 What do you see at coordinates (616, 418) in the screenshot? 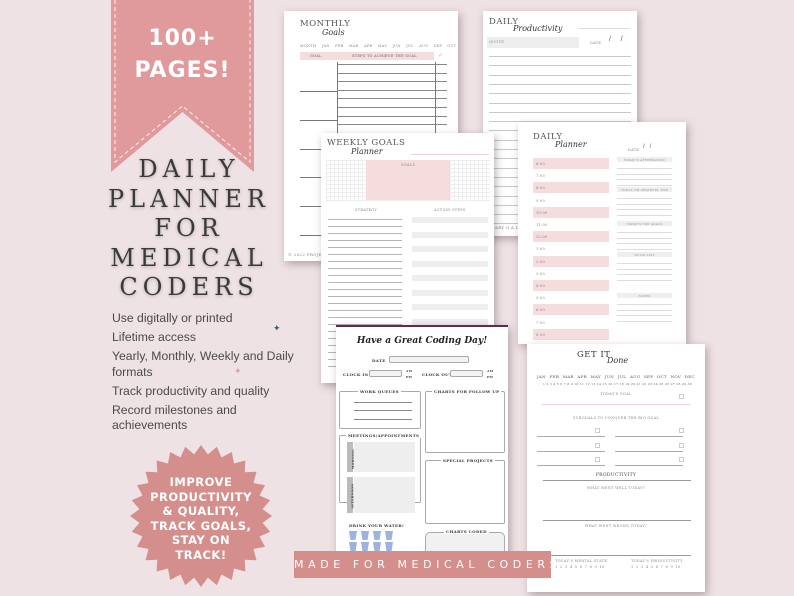
I see `subgoals-label: SUBGOALS TO CONQUER THE BIG GOAL` at bounding box center [616, 418].